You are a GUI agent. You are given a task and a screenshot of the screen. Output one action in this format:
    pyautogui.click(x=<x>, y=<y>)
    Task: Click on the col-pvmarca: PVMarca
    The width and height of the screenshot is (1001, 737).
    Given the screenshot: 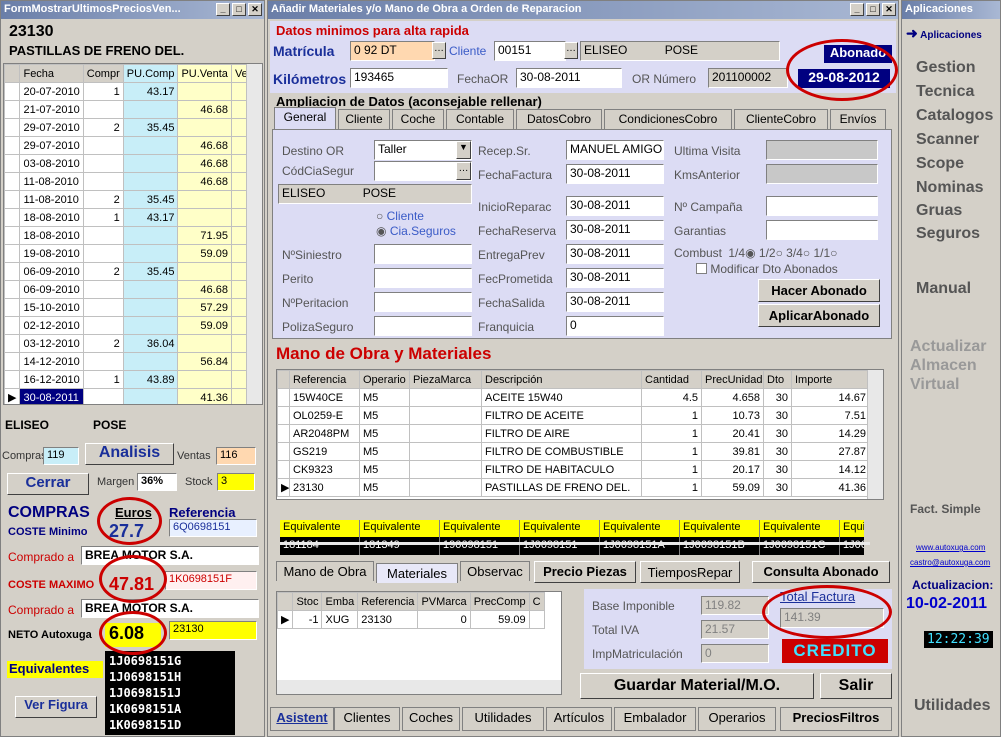 What is the action you would take?
    pyautogui.click(x=444, y=601)
    